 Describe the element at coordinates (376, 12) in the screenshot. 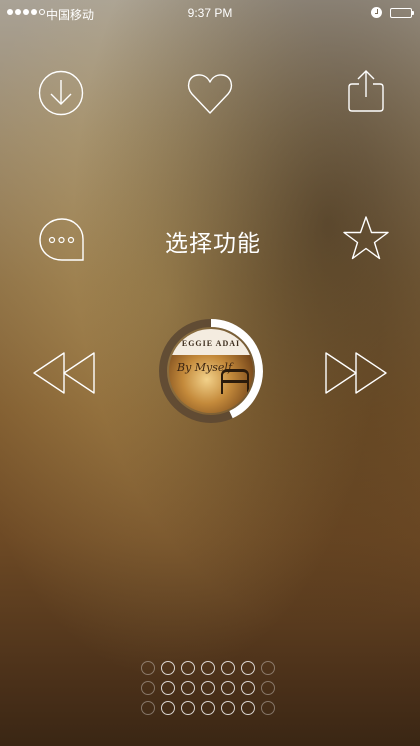

I see `alarm-clock-icon` at that location.